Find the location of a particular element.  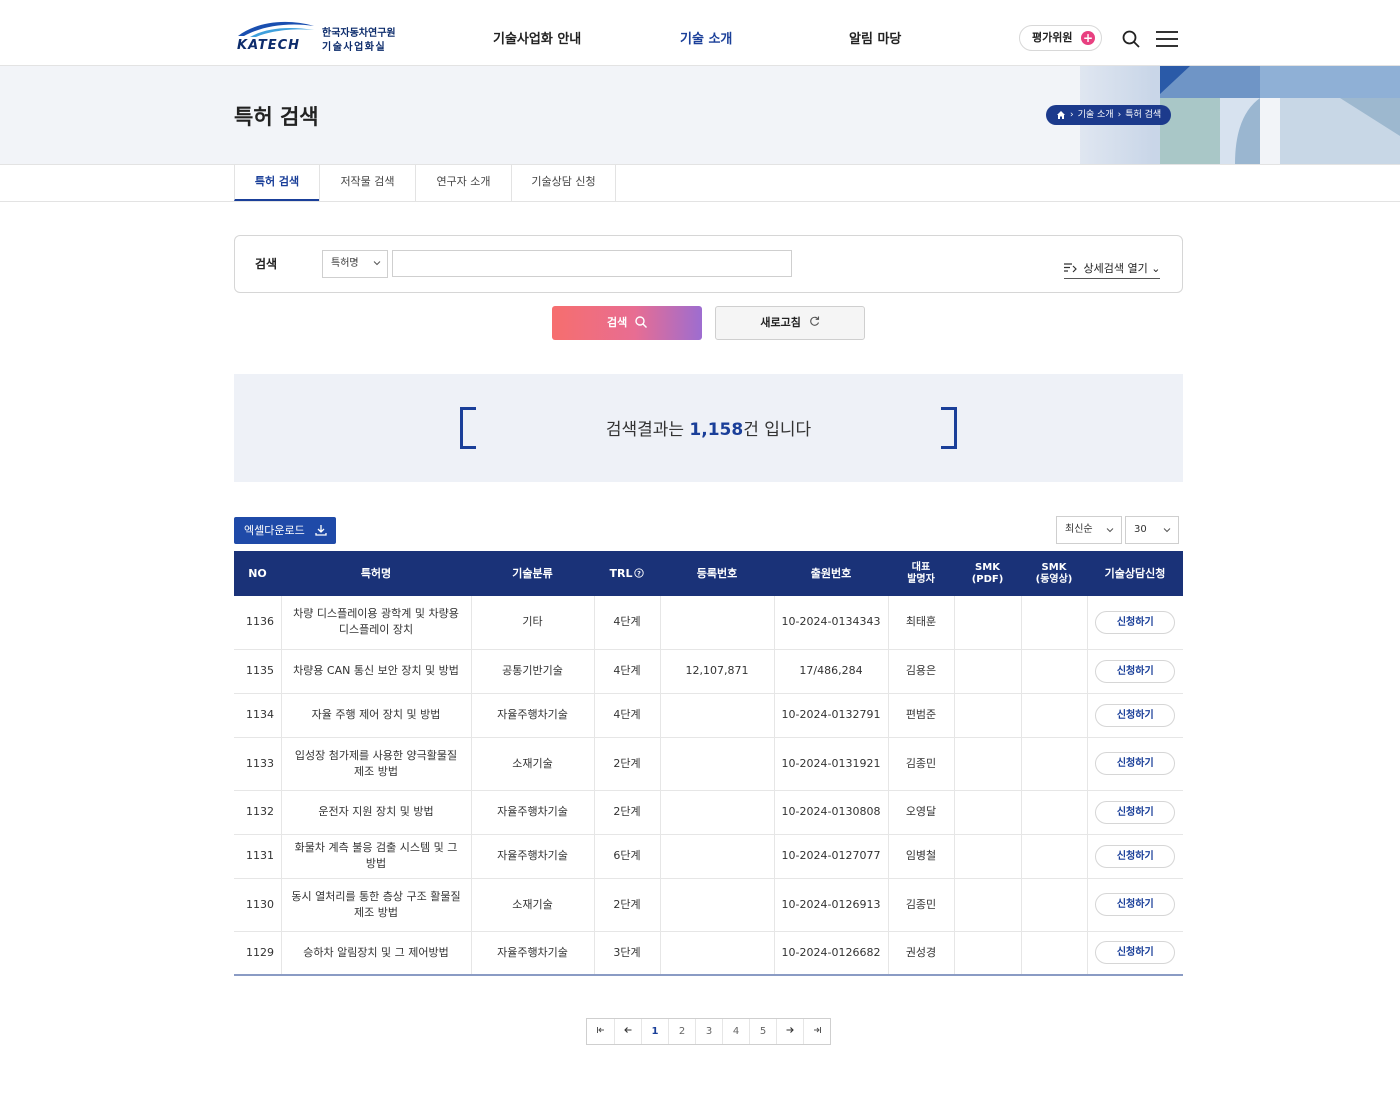

sub-tabs: 특허 검색 저작물 검색 연구자 소개 기술상담 신청 is located at coordinates (700, 183).